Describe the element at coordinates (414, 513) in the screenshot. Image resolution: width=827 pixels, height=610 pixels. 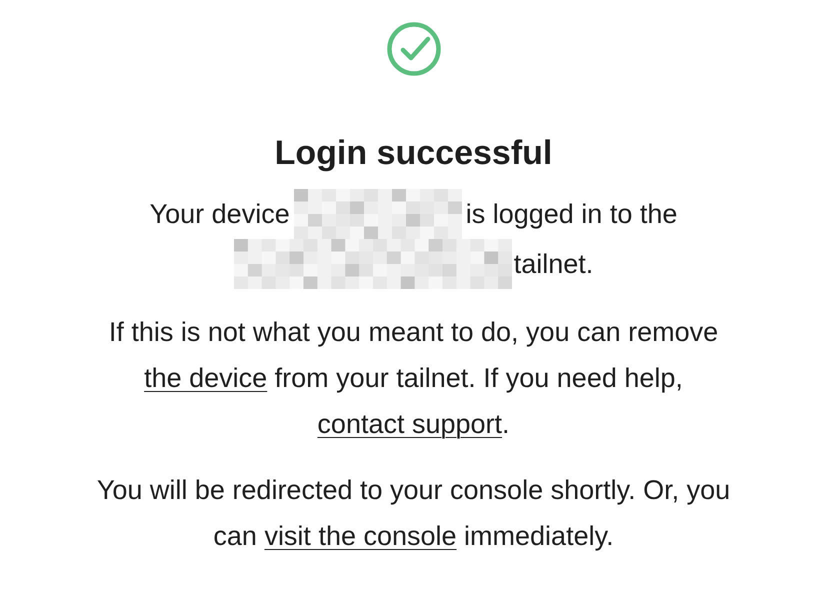
I see `redirect-paragraph: You will be redirected to your console shortly. Or, you can visit the console immediately.` at that location.